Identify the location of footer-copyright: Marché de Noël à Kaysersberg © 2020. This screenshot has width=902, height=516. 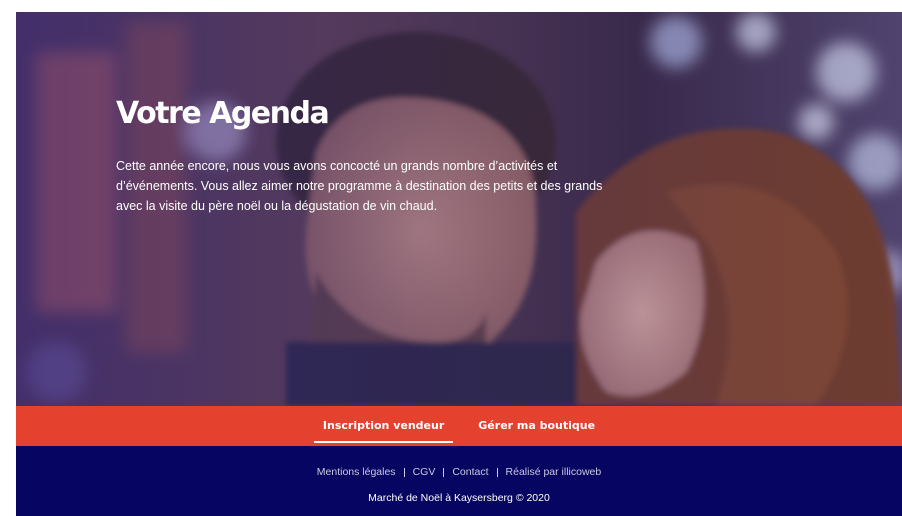
(459, 498).